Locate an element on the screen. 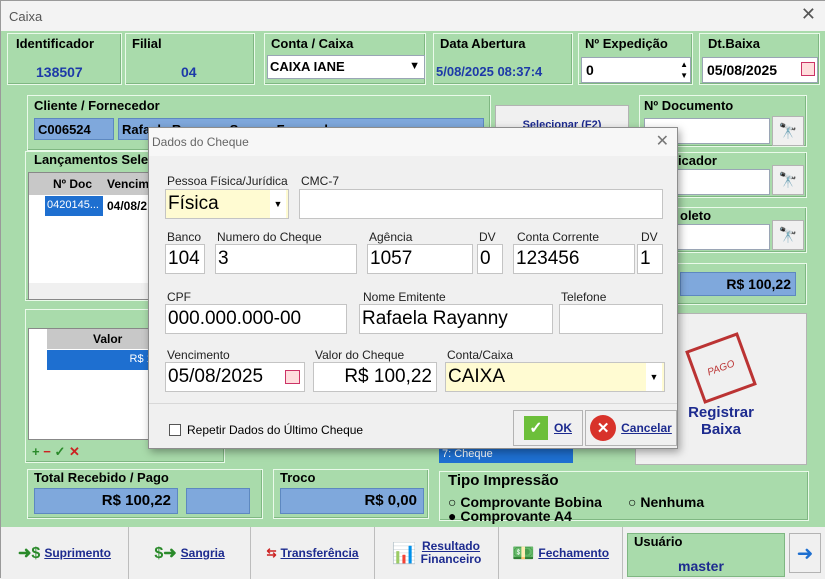 Image resolution: width=825 pixels, height=579 pixels. dialog-title: Dados do Cheque is located at coordinates (200, 142).